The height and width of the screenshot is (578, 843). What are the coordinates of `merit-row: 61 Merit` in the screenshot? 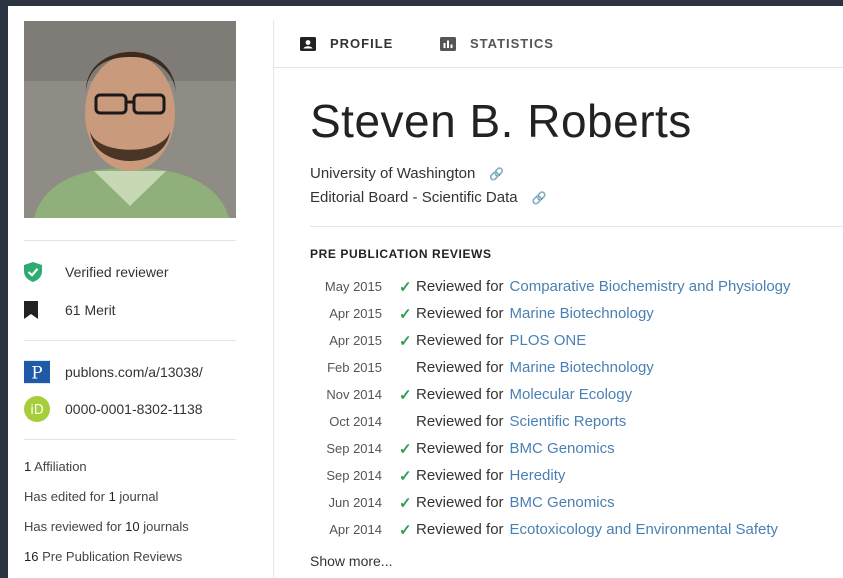 It's located at (70, 310).